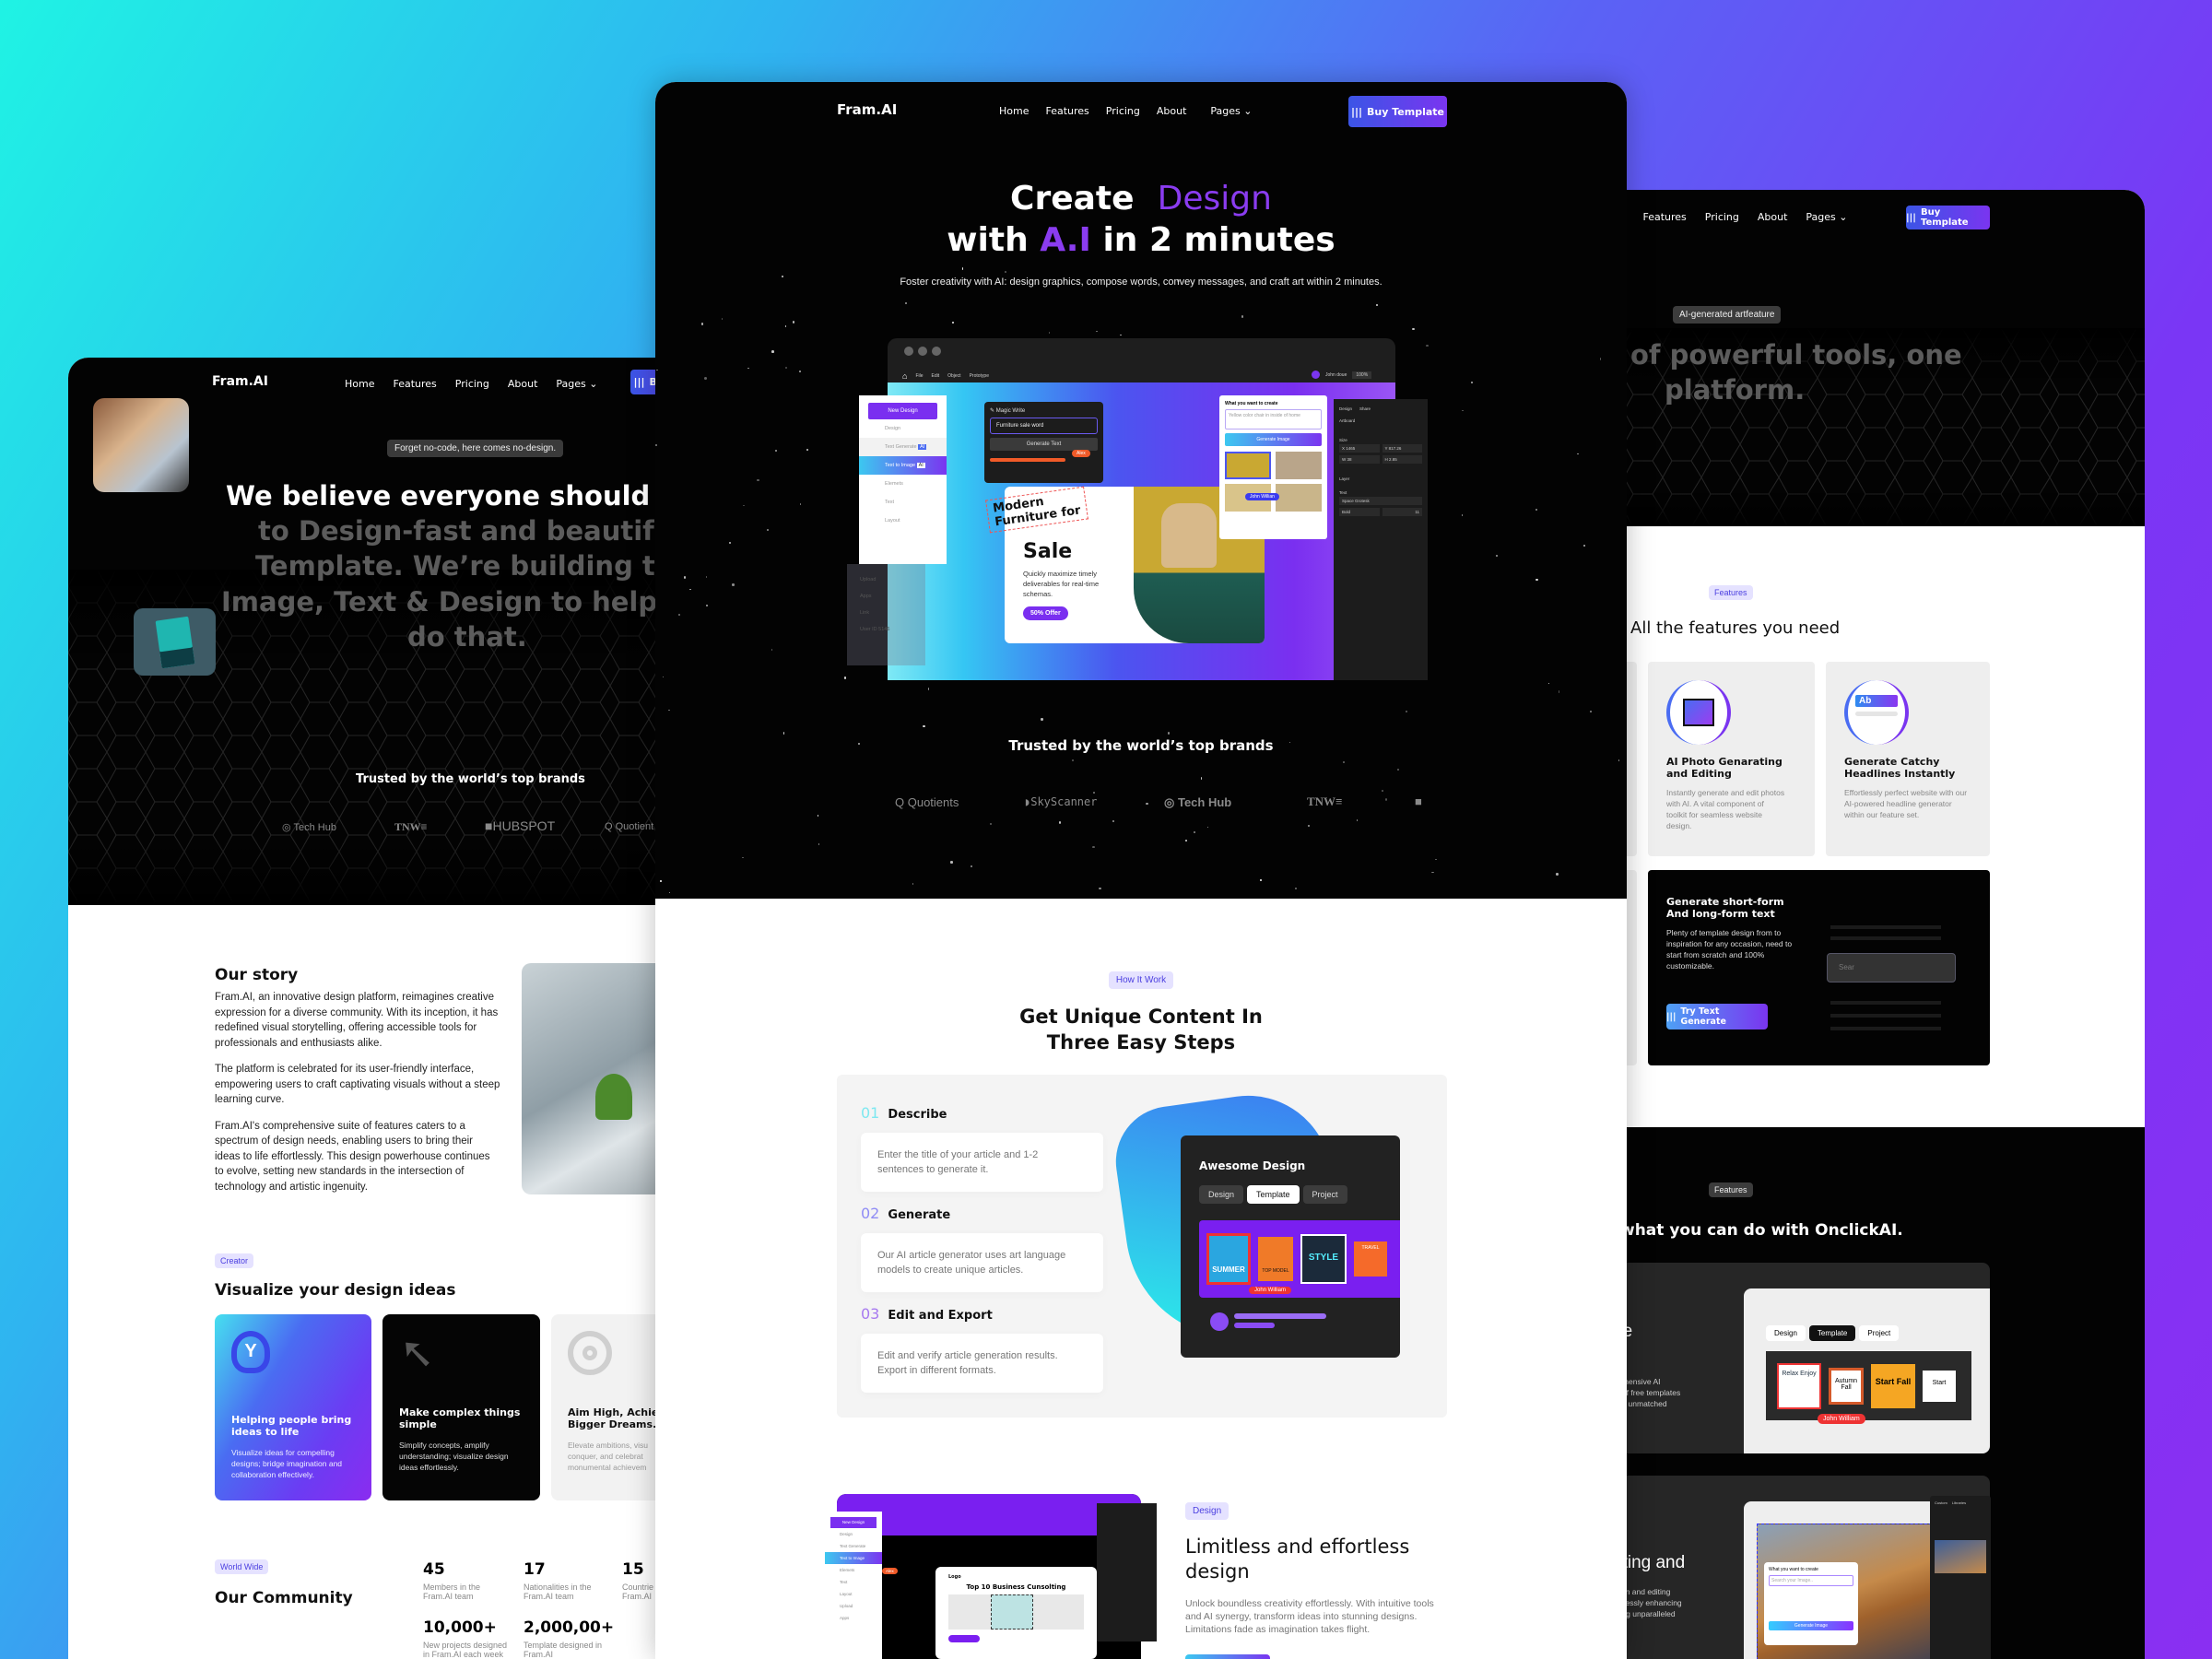  Describe the element at coordinates (936, 376) in the screenshot. I see `menu-edit: Edit` at that location.